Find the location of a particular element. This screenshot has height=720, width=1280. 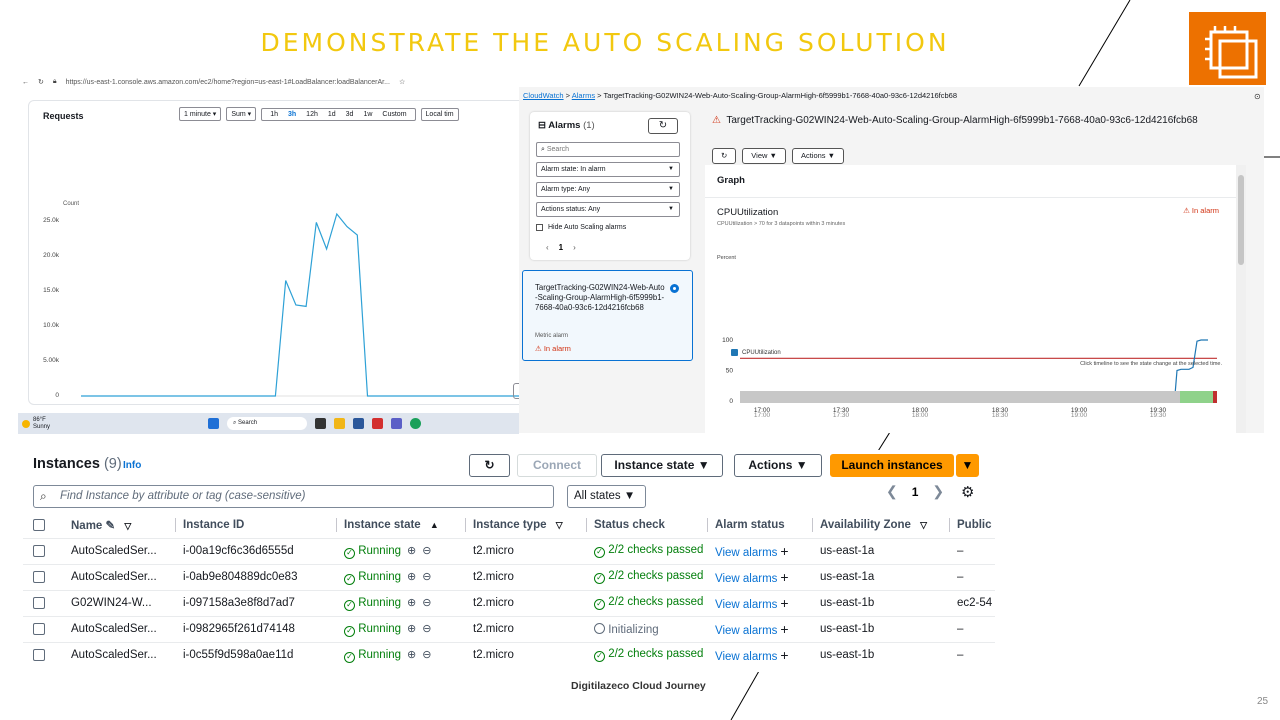

col-alarm-status: Alarm status is located at coordinates (759, 525).